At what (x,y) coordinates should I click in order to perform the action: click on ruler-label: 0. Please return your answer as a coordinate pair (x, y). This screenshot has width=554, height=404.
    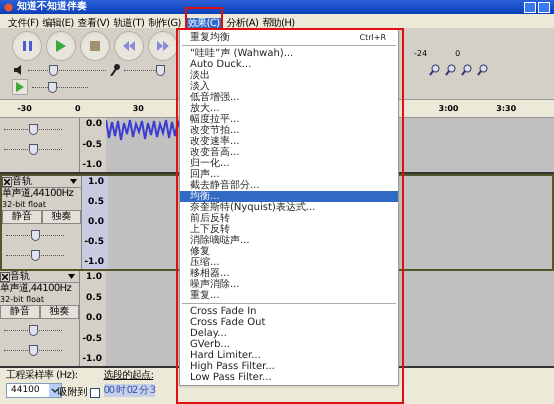
    Looking at the image, I should click on (78, 108).